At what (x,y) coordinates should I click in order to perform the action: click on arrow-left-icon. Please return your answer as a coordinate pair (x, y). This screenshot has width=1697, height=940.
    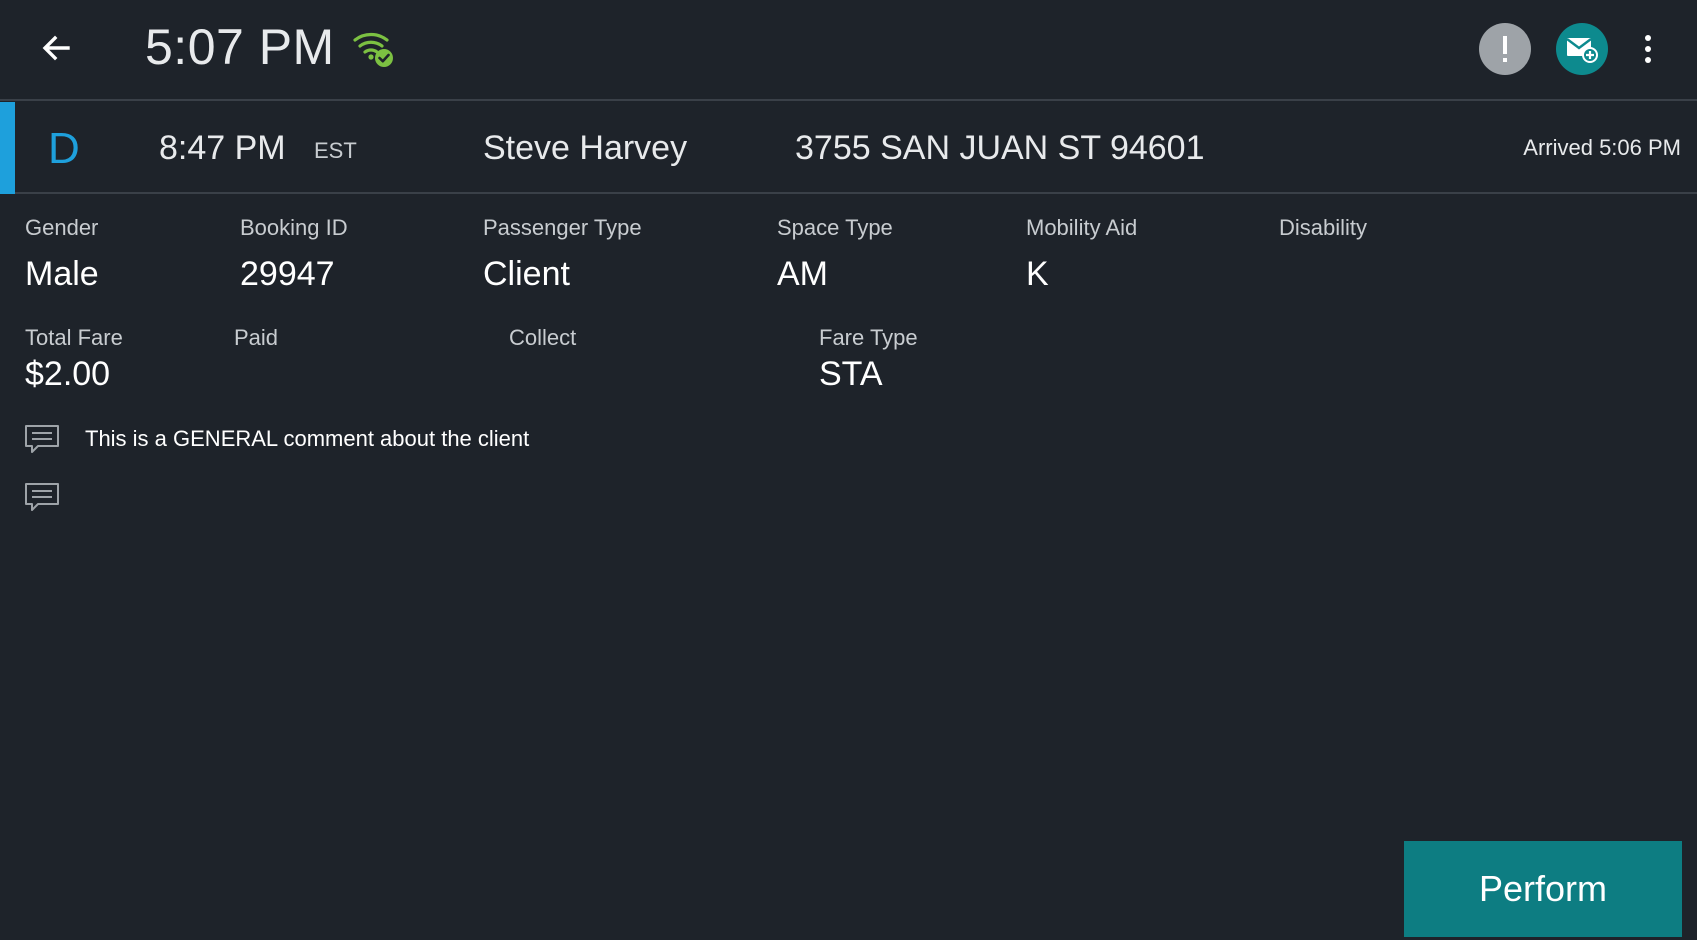
    Looking at the image, I should click on (56, 48).